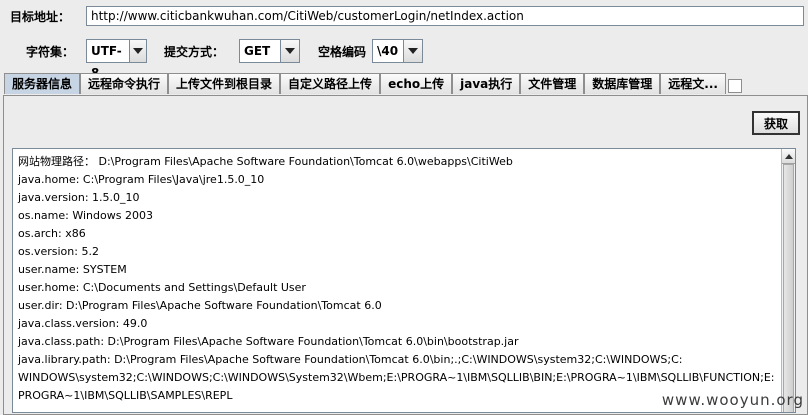 Image resolution: width=808 pixels, height=415 pixels. Describe the element at coordinates (79, 197) in the screenshot. I see `output-line: java.version: 1.5.0_10` at that location.